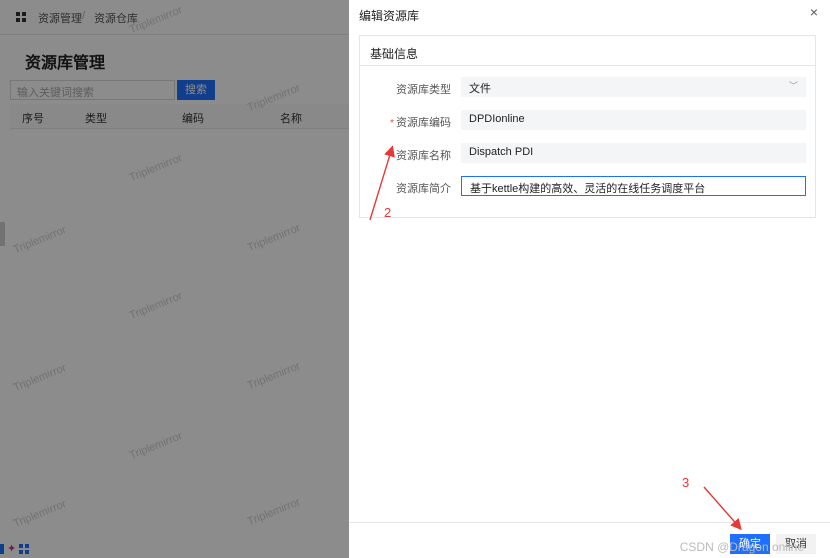  What do you see at coordinates (793, 86) in the screenshot?
I see `chevron-down-icon: ﹀` at bounding box center [793, 86].